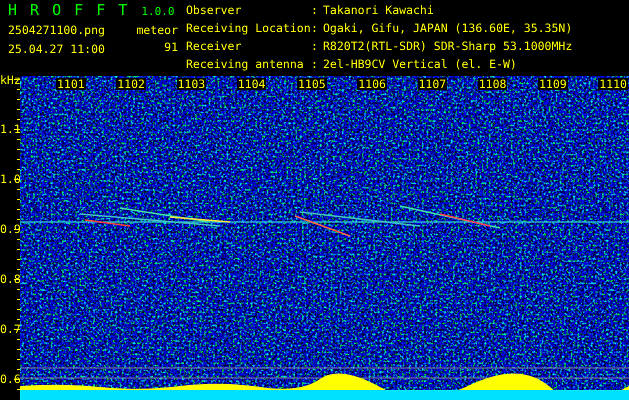 This screenshot has width=629, height=400. Describe the element at coordinates (71, 84) in the screenshot. I see `axis-label: 1101` at that location.